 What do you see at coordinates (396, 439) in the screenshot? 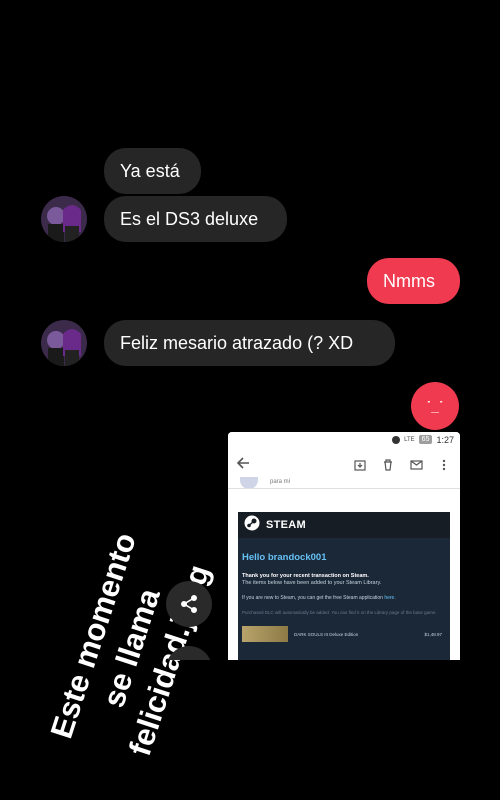
I see `dnd-icon` at bounding box center [396, 439].